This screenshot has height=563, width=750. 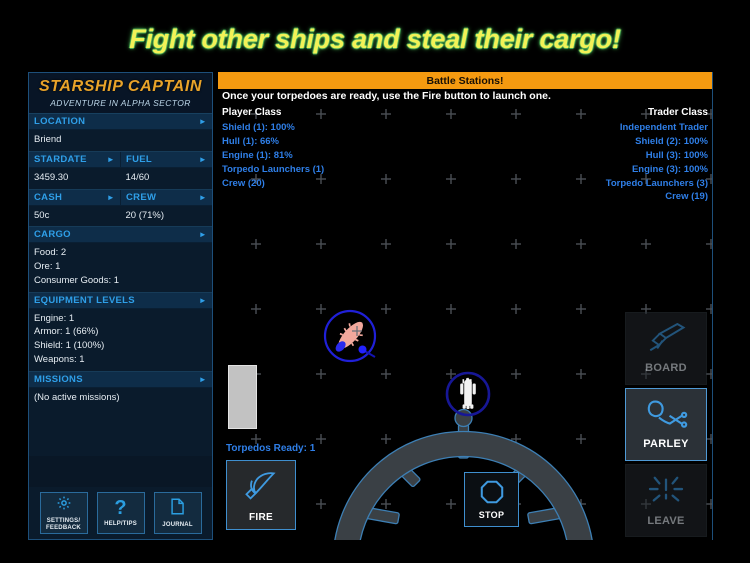 I want to click on torpedos-ready-label: Torpedos Ready: 1, so click(x=271, y=448).